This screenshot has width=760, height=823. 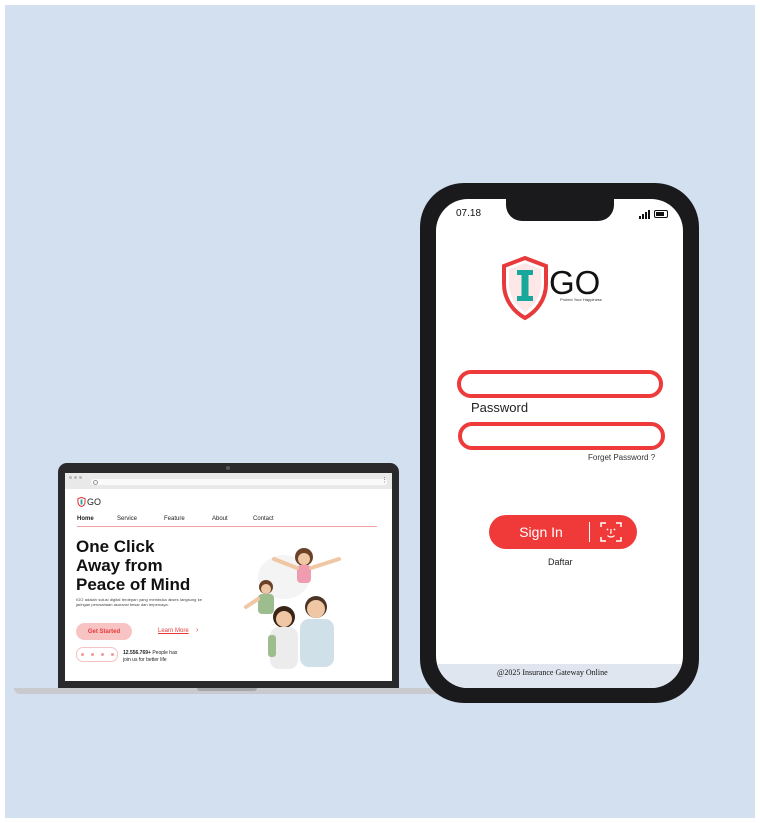 I want to click on hero-title: One Click Away from Peace of Mind, so click(x=156, y=565).